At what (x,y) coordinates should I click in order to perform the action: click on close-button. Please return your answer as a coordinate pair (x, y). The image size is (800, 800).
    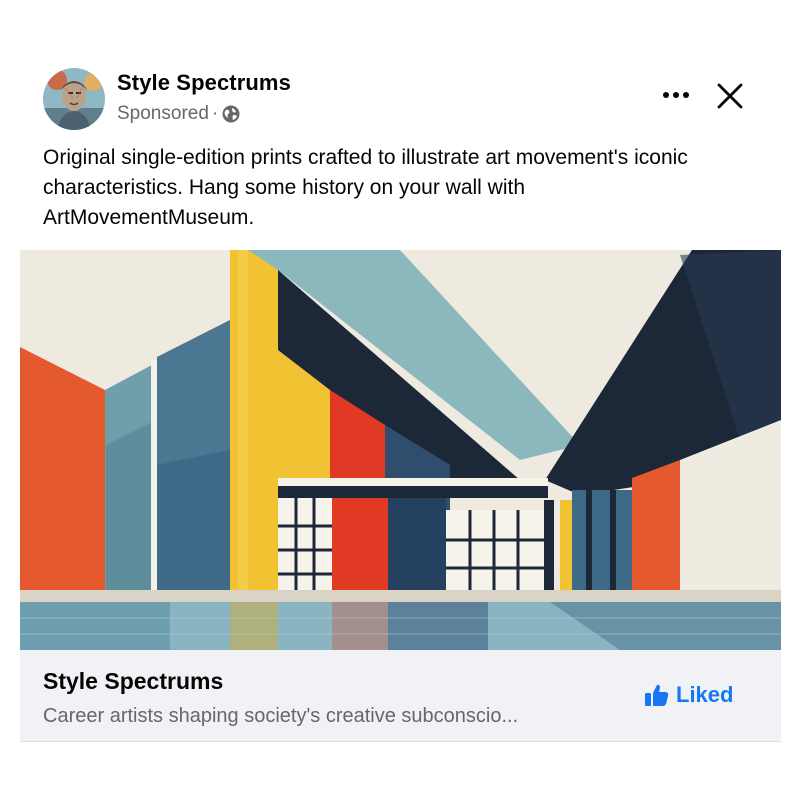
    Looking at the image, I should click on (730, 96).